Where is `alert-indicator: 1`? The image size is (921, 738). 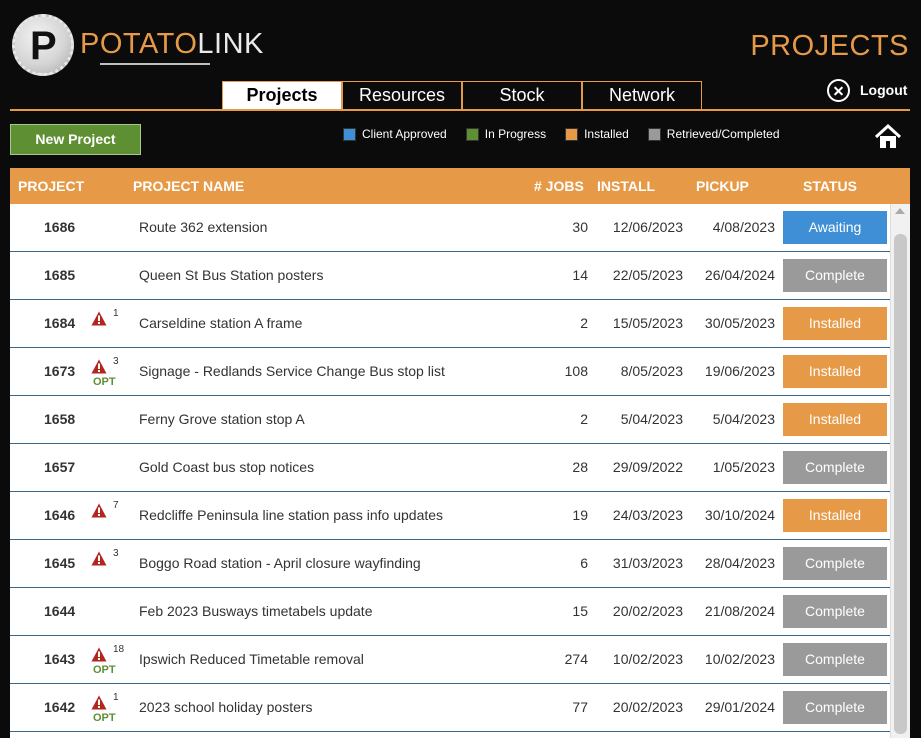
alert-indicator: 1 is located at coordinates (113, 325).